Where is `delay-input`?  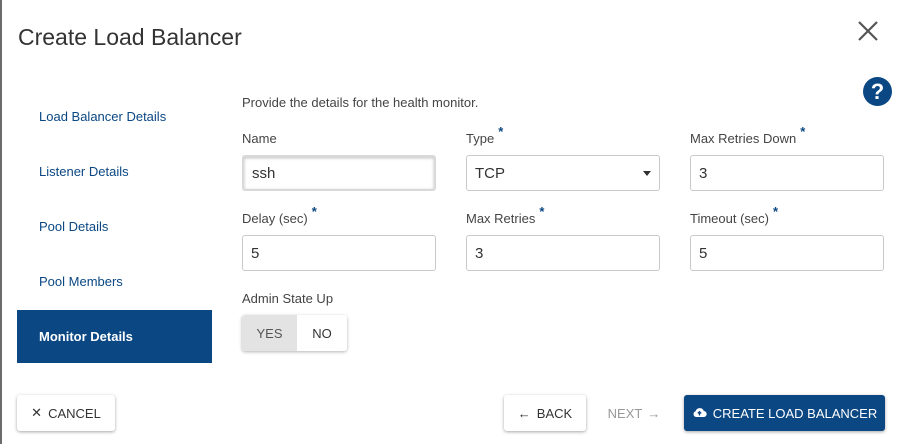 delay-input is located at coordinates (339, 253).